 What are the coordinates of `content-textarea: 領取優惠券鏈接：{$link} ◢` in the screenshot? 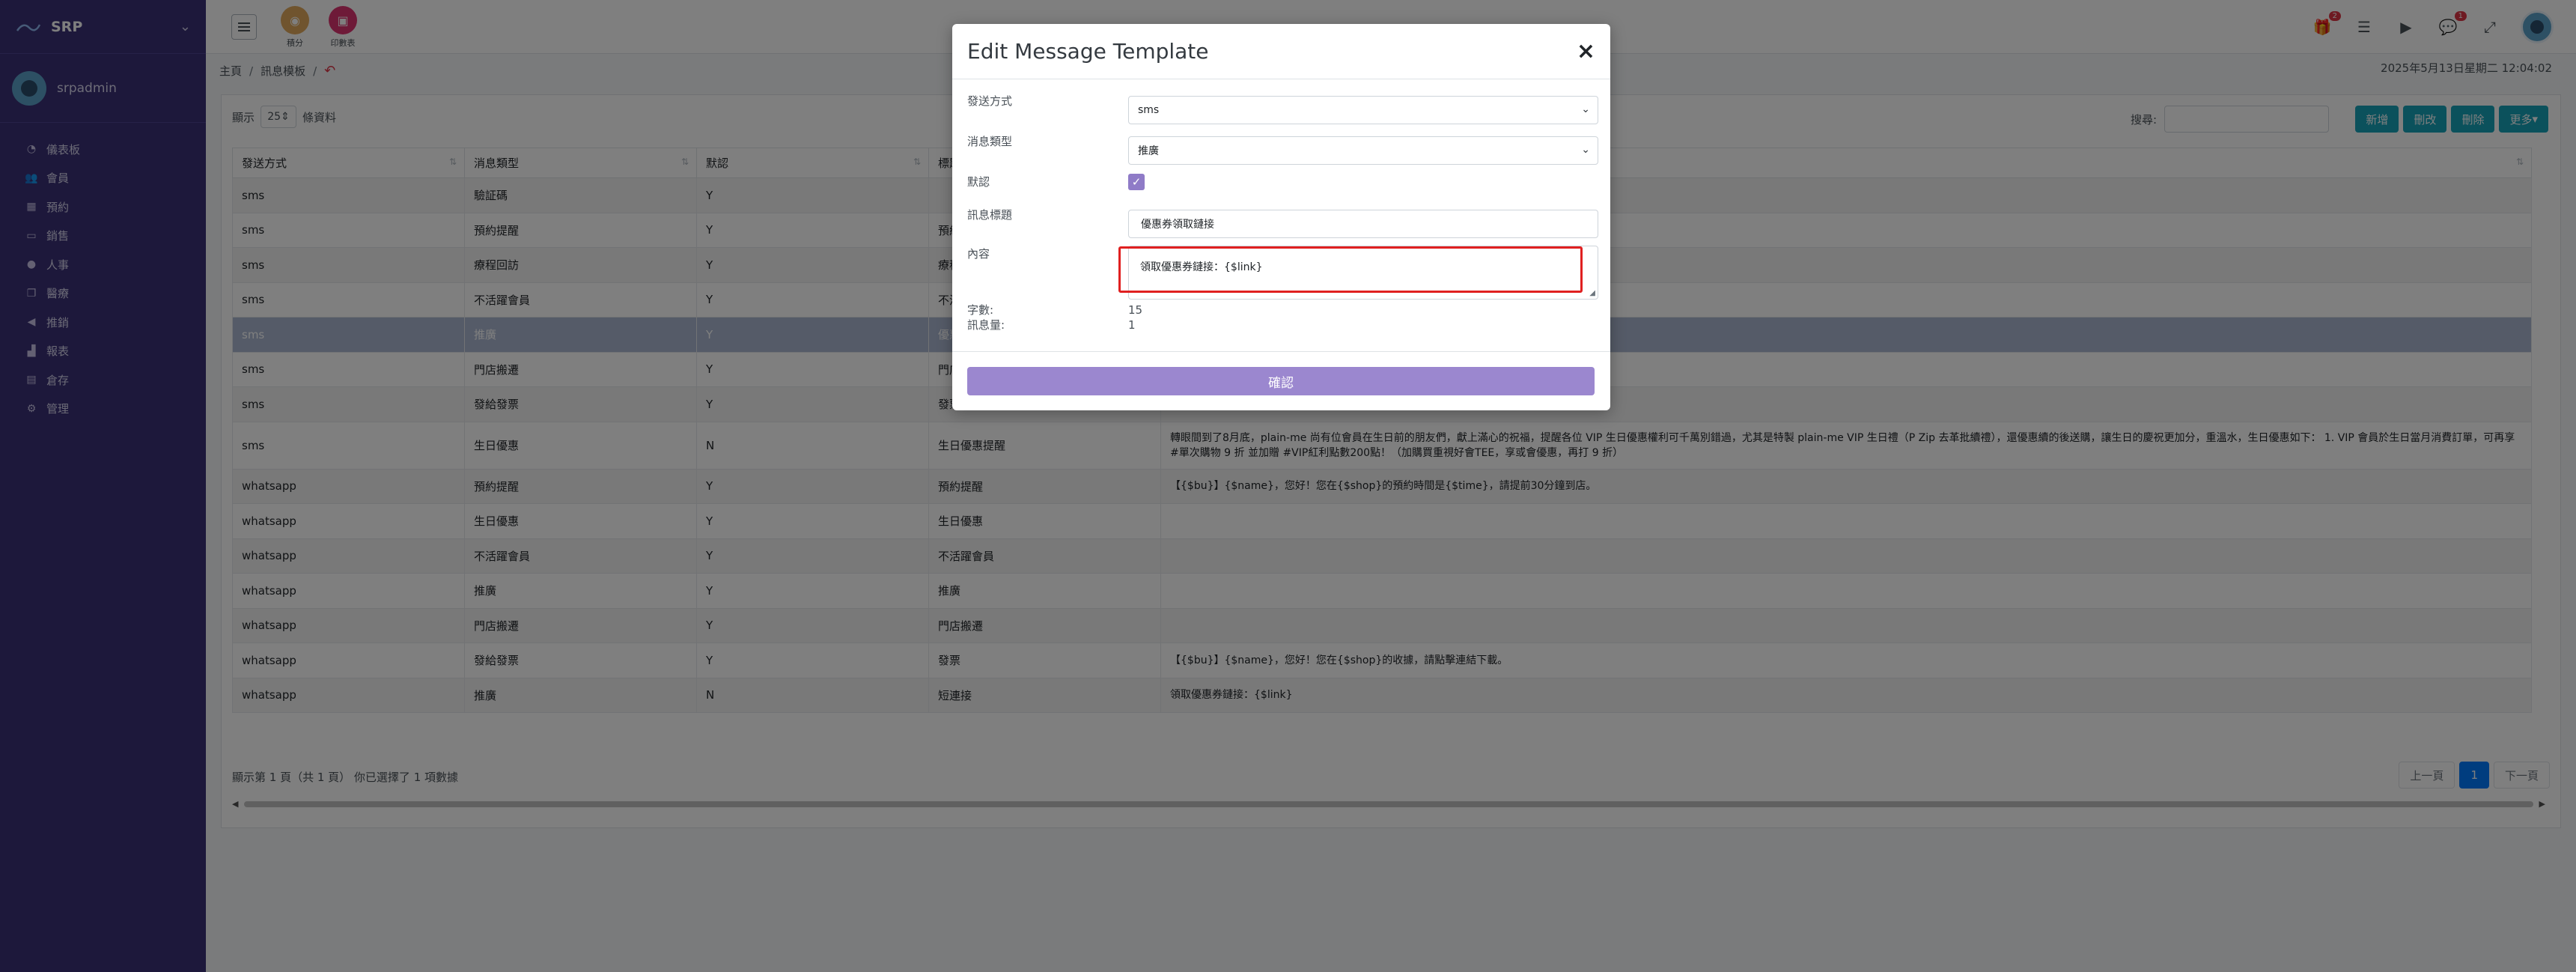 It's located at (1358, 273).